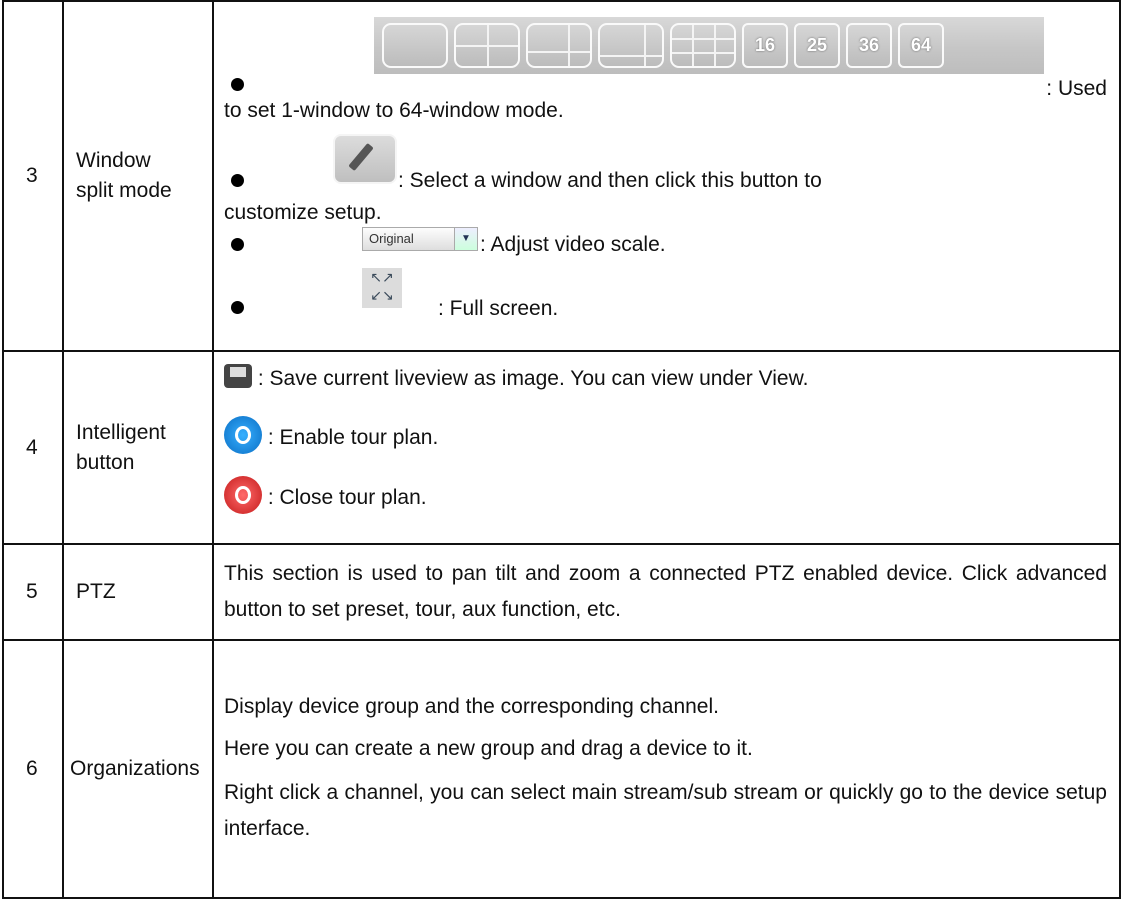 This screenshot has width=1124, height=899. I want to click on bullet-text: : Adjust video scale., so click(573, 244).